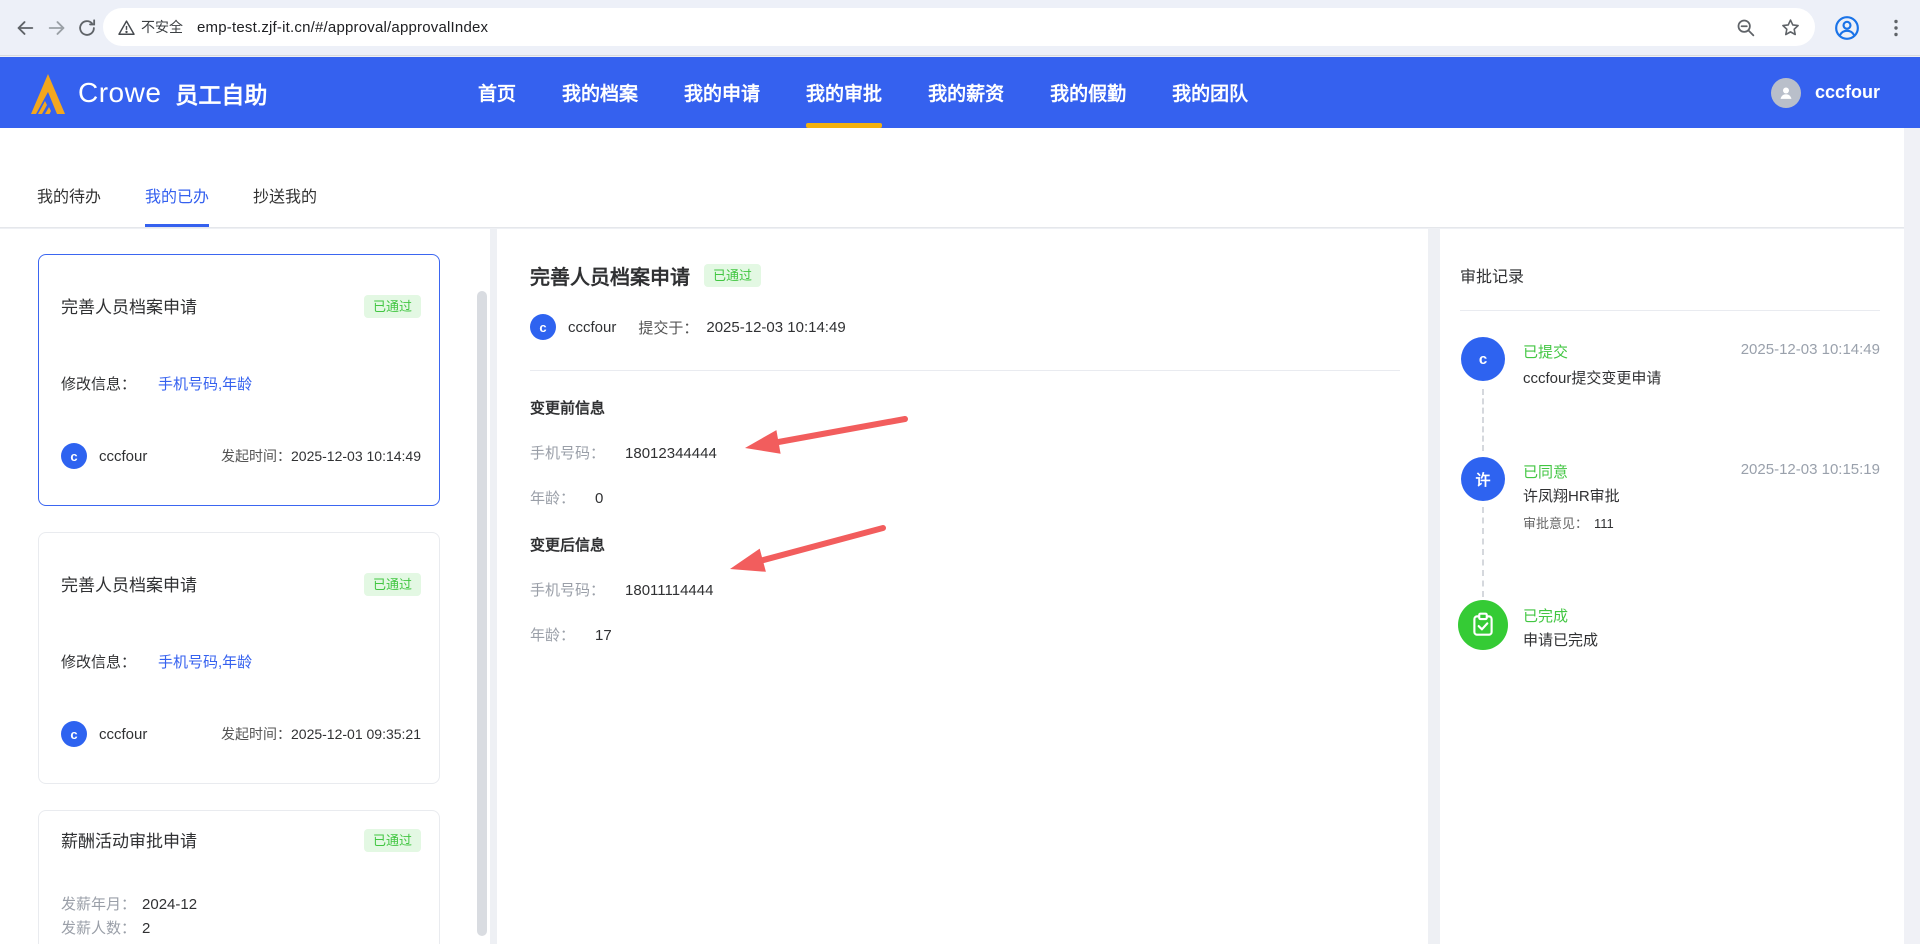 This screenshot has width=1920, height=944. Describe the element at coordinates (600, 92) in the screenshot. I see `nav-item-archives: 我的档案` at that location.